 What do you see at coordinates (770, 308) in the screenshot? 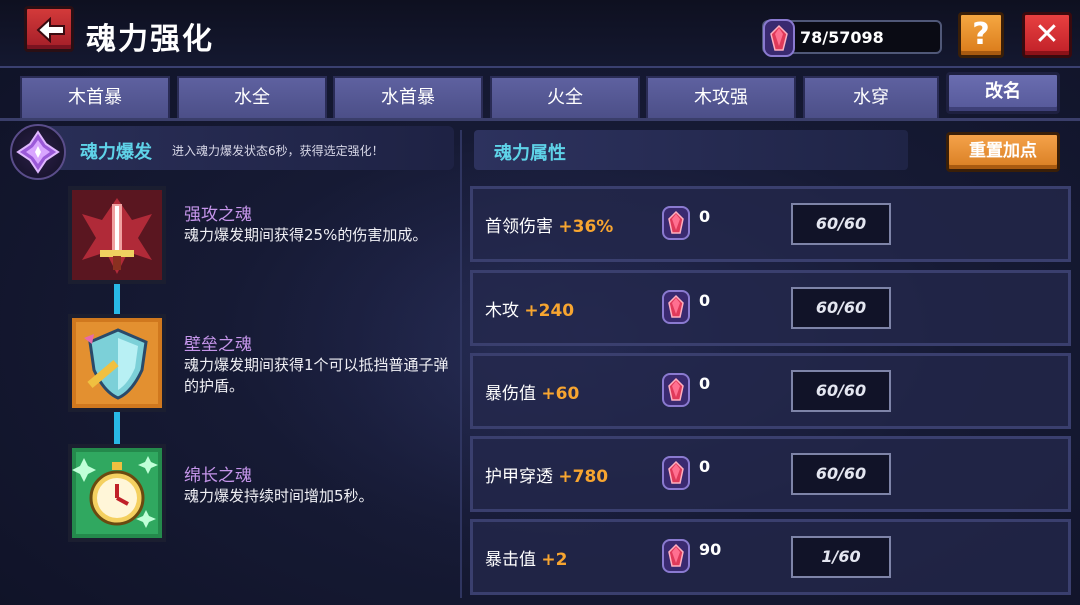
I see `attribute-row: 木攻 +240 0 60/60` at bounding box center [770, 308].